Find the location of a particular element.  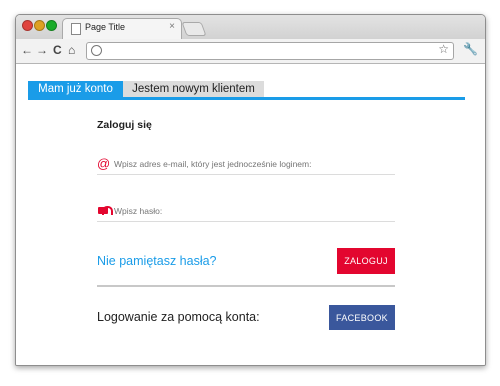

browser-tab: Page Title × is located at coordinates (122, 29).